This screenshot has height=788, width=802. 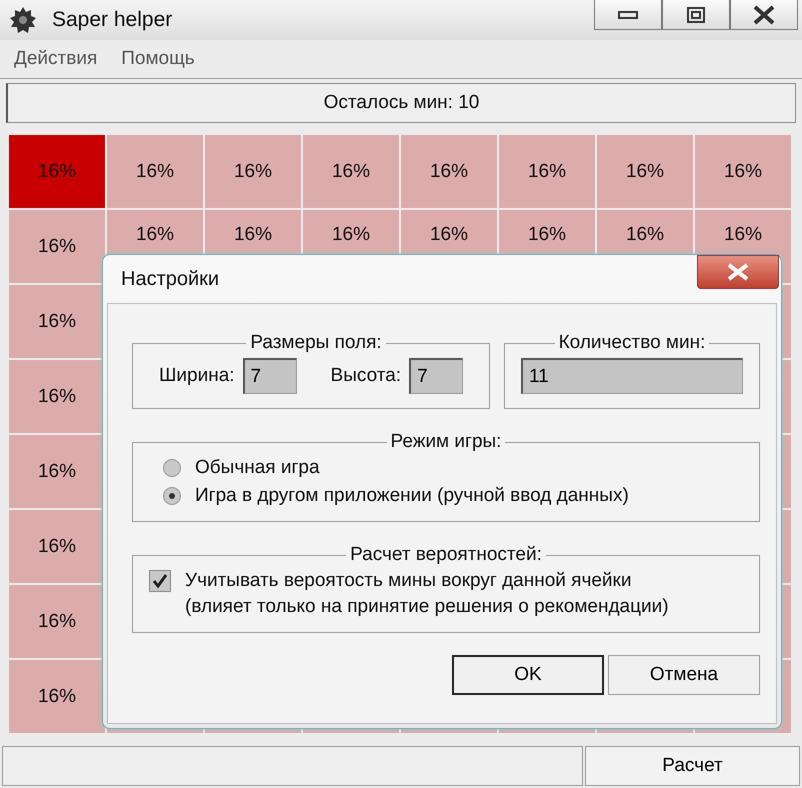 I want to click on height-field: 7, so click(x=436, y=376).